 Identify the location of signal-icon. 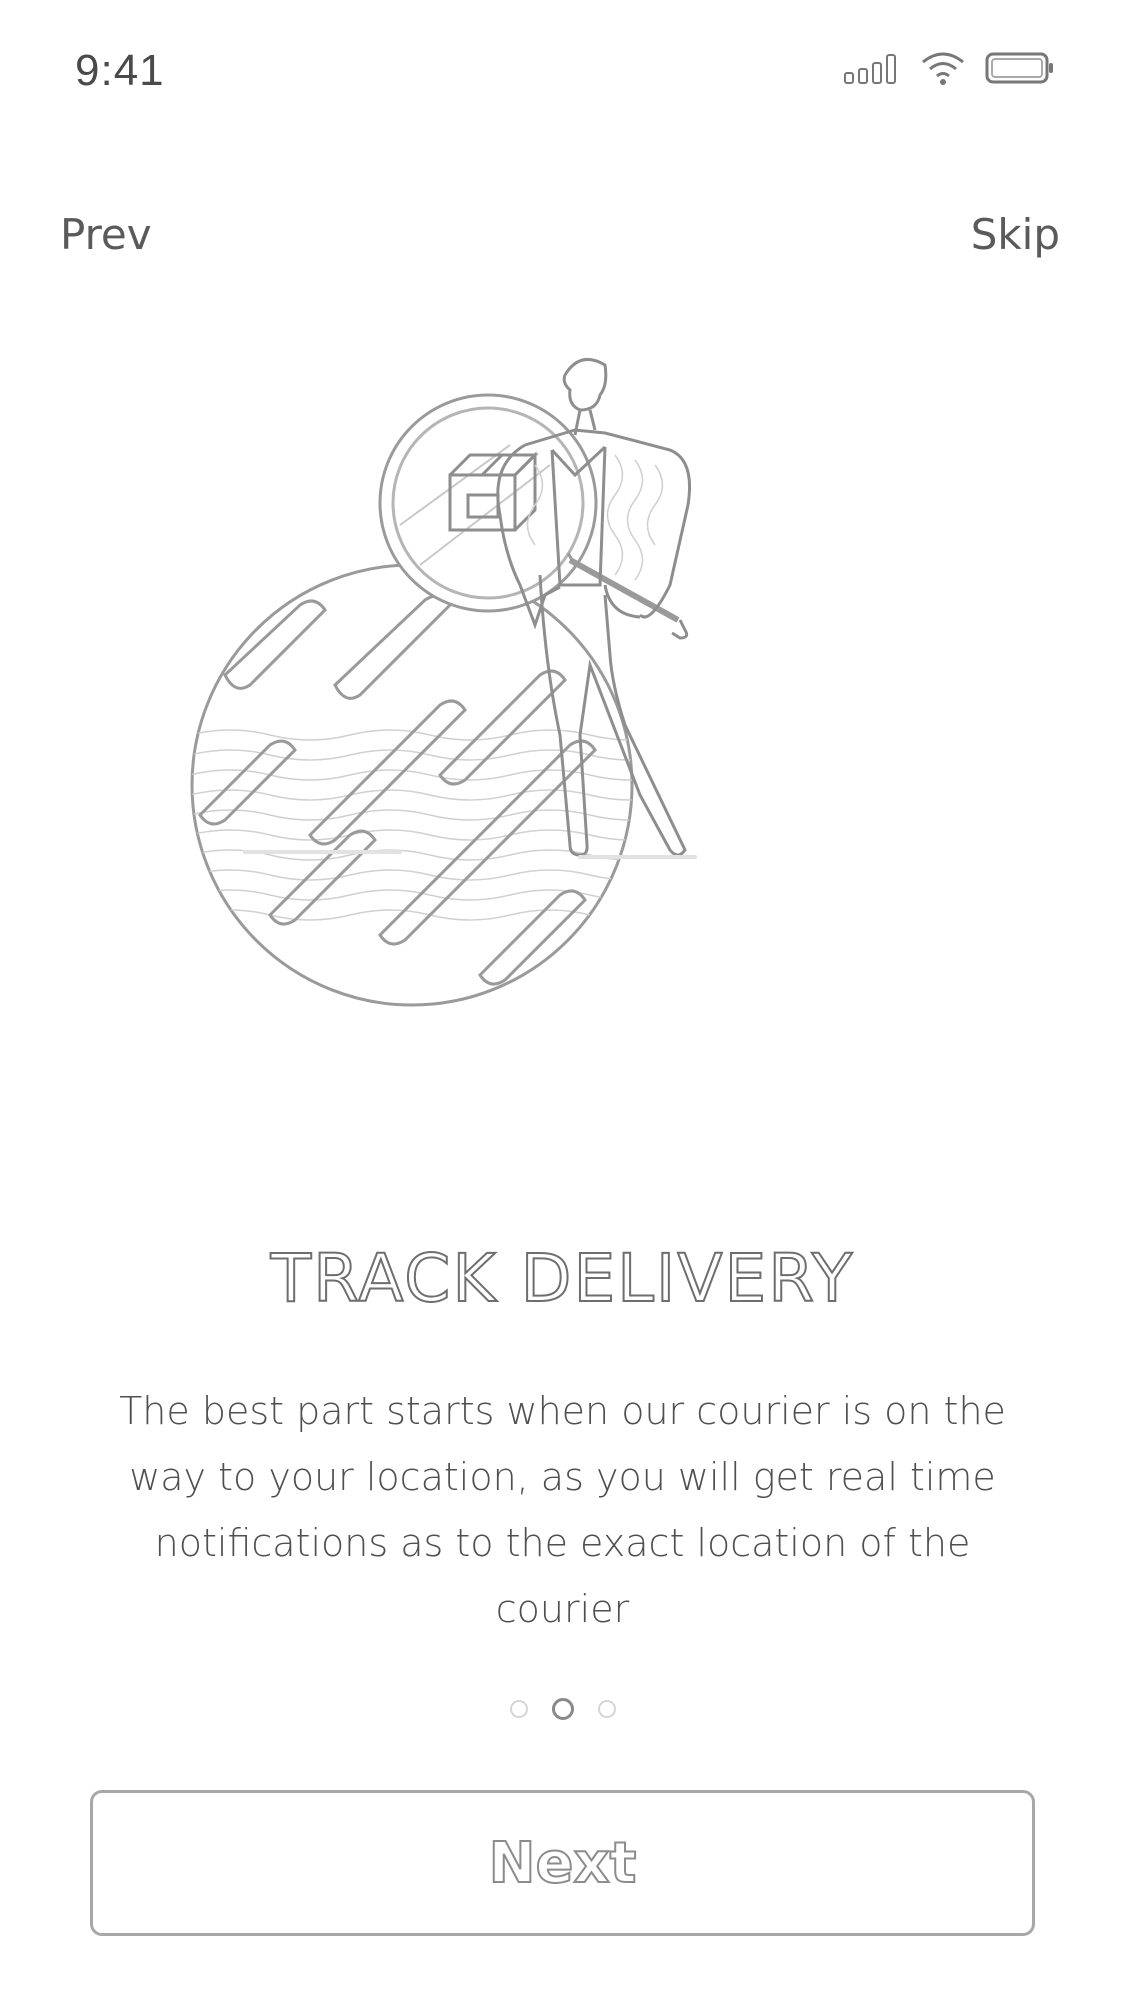
(870, 69).